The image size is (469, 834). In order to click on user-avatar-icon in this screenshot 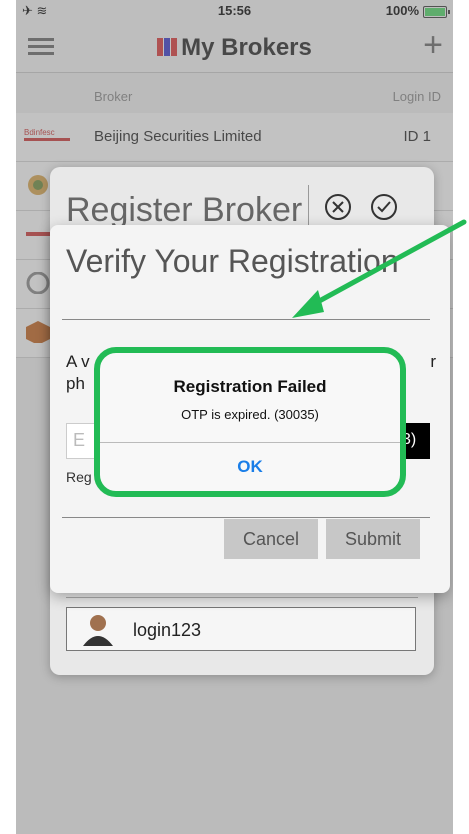, I will do `click(98, 630)`.